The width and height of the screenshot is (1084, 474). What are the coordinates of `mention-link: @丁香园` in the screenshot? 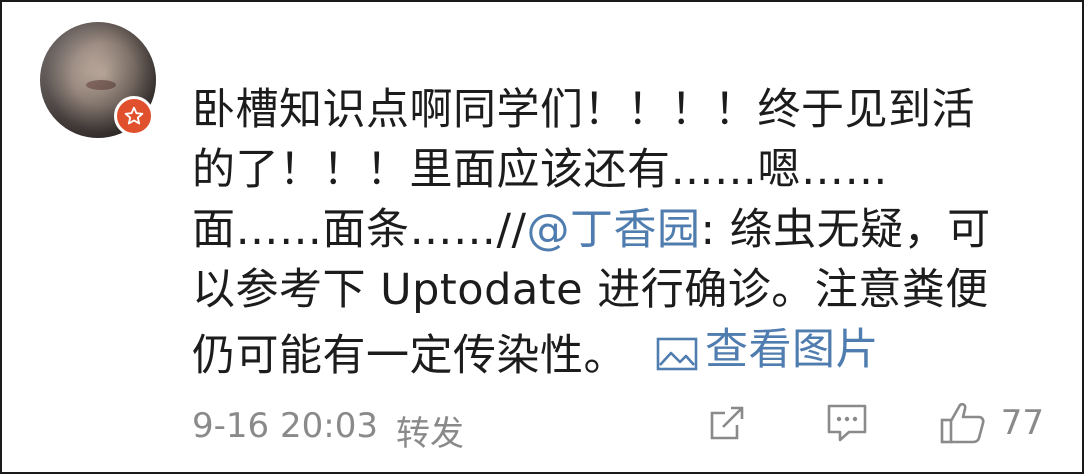 It's located at (613, 230).